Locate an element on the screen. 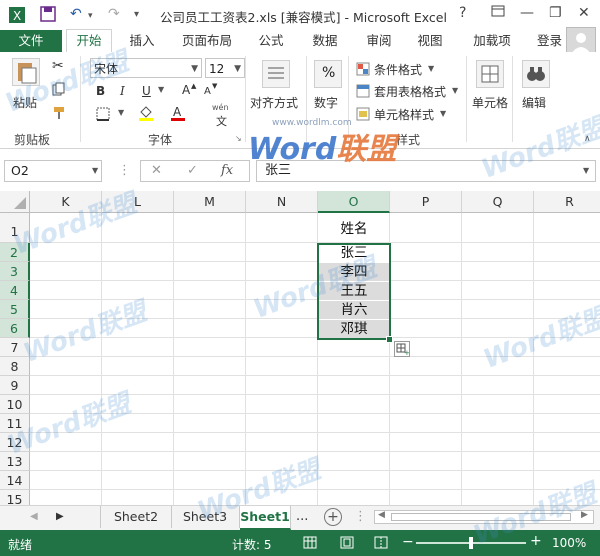  find-binoculars-icon is located at coordinates (536, 74).